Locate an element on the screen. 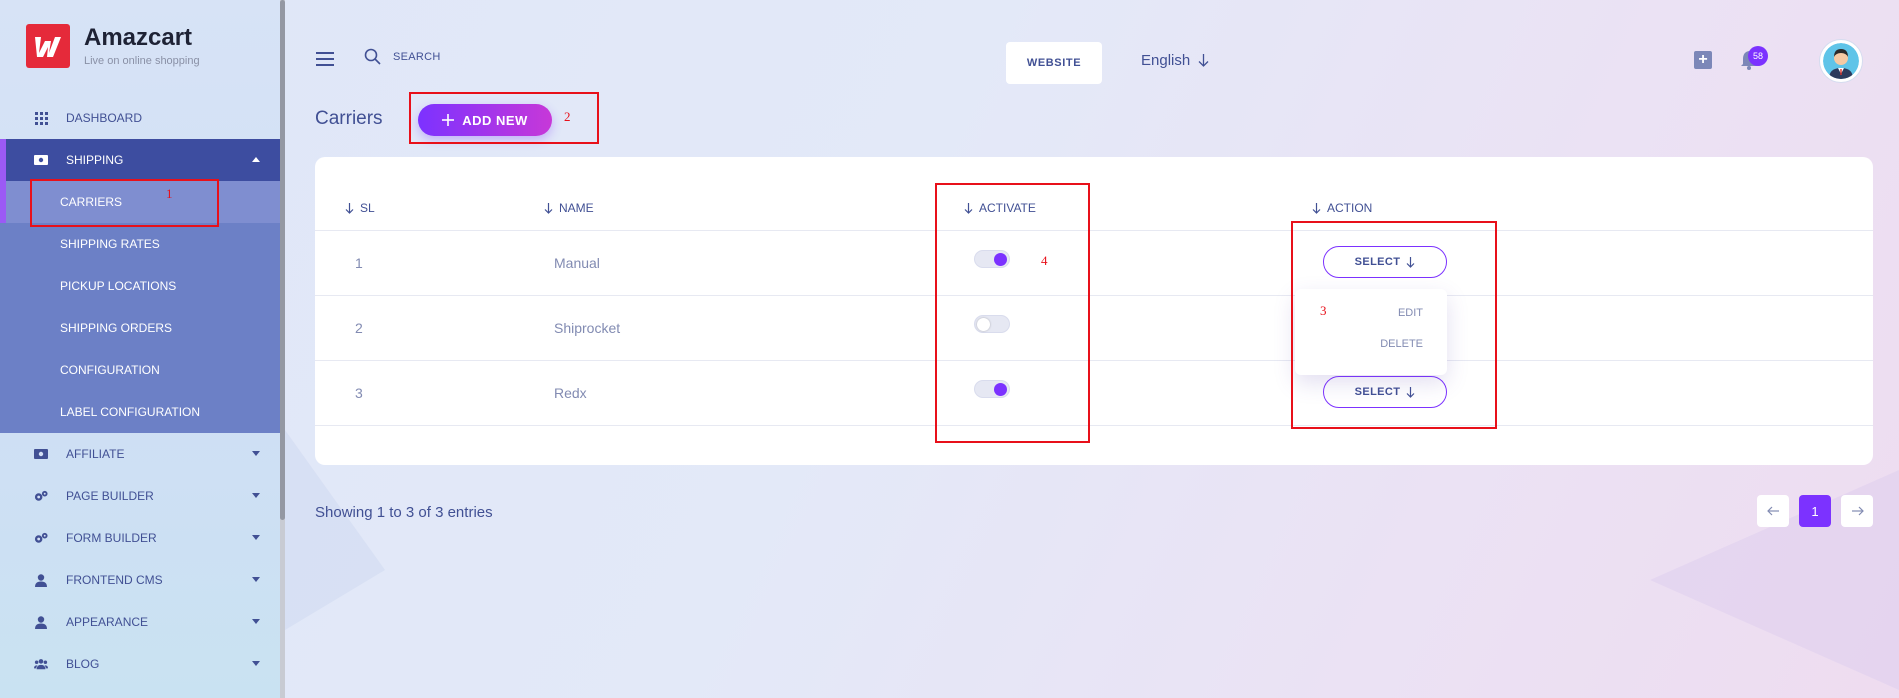  sidebar-item-dashboard: DASHBOARD is located at coordinates (140, 118).